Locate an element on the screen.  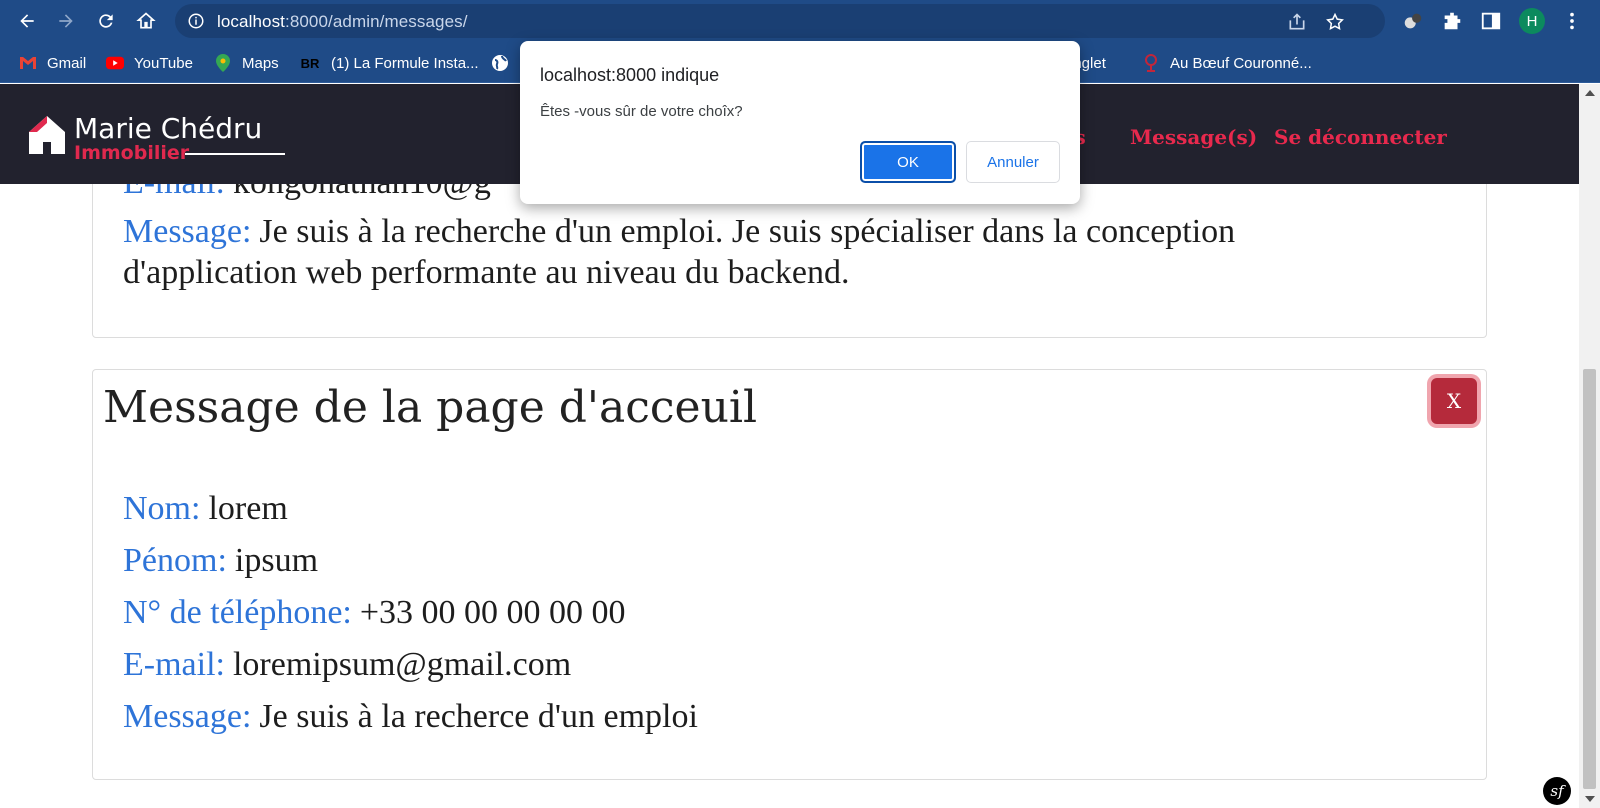
dialog-message: Êtes -vous sûr de votre choîx? is located at coordinates (641, 111).